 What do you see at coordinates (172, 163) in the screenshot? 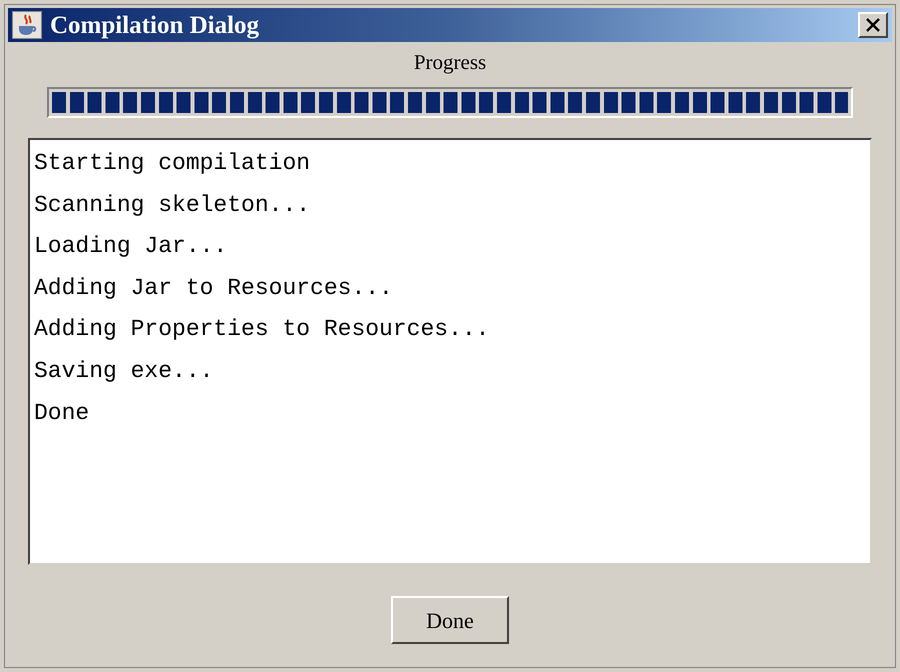
I see `log-line: Starting compilation` at bounding box center [172, 163].